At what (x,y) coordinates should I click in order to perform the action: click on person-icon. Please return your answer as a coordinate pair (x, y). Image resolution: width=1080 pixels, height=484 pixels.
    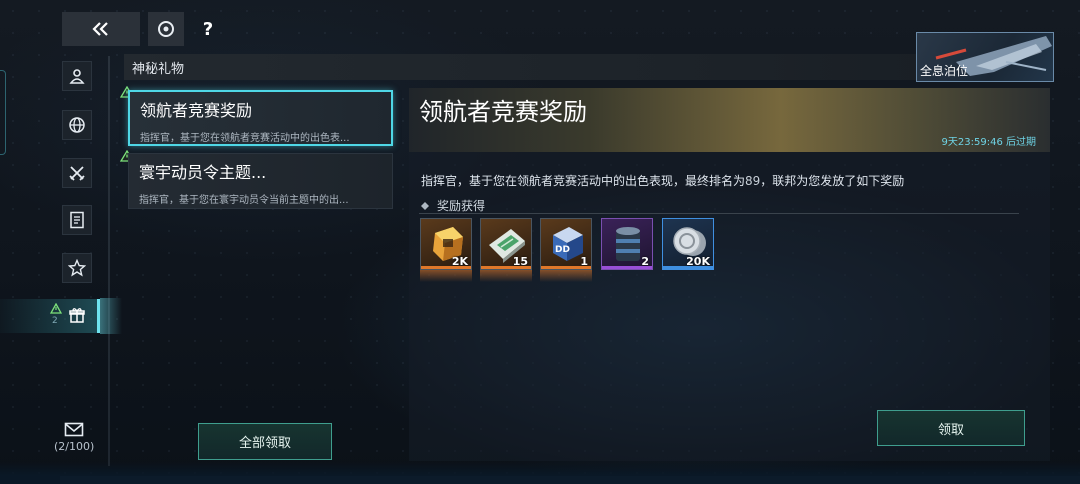
    Looking at the image, I should click on (77, 76).